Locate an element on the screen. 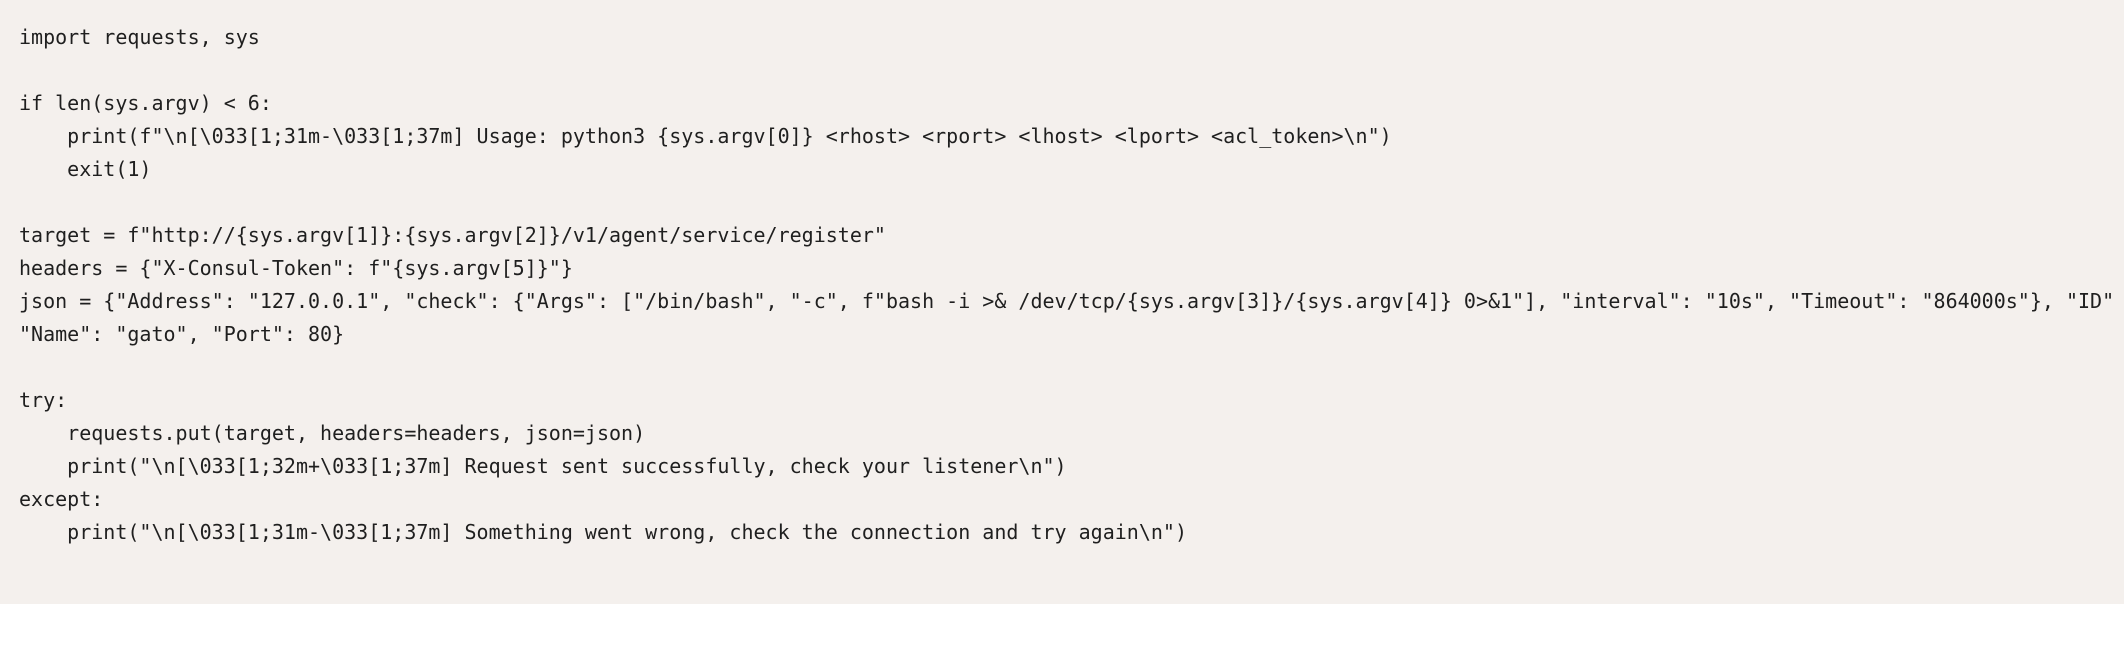 The height and width of the screenshot is (646, 2124). code-line: exit(1) is located at coordinates (85, 169).